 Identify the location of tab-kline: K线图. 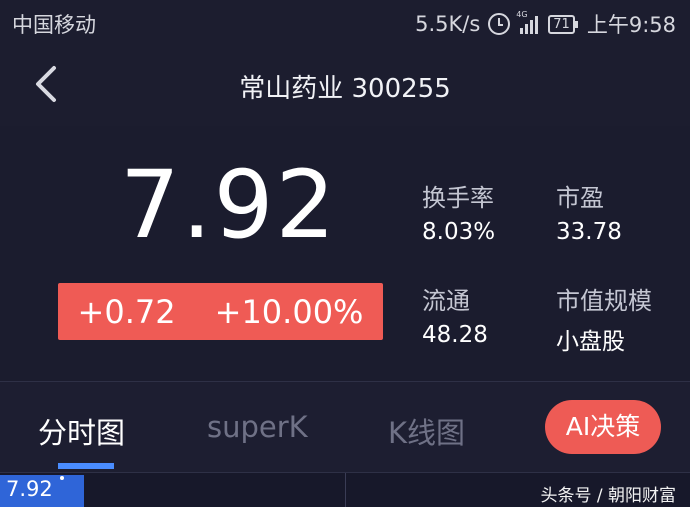
(426, 431).